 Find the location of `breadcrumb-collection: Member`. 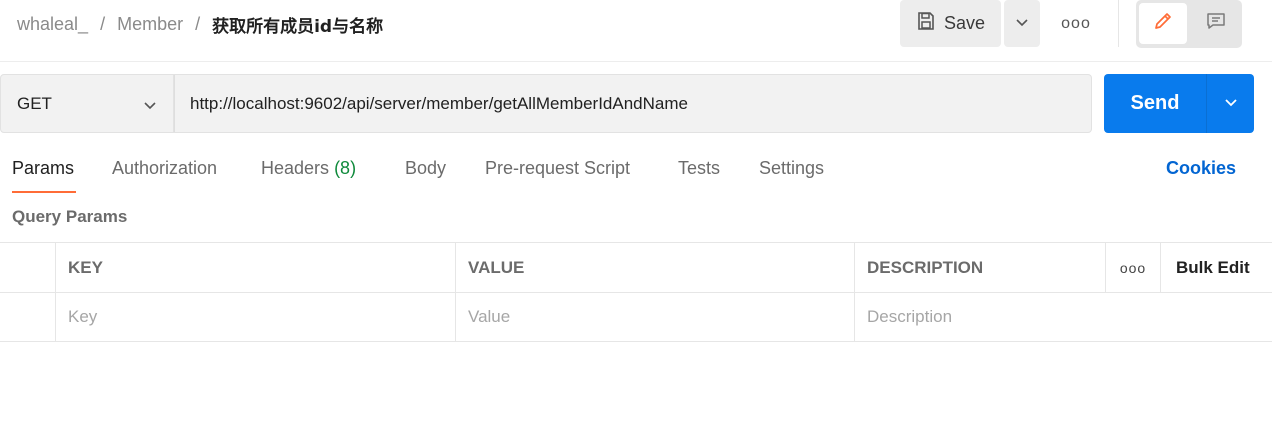

breadcrumb-collection: Member is located at coordinates (150, 24).